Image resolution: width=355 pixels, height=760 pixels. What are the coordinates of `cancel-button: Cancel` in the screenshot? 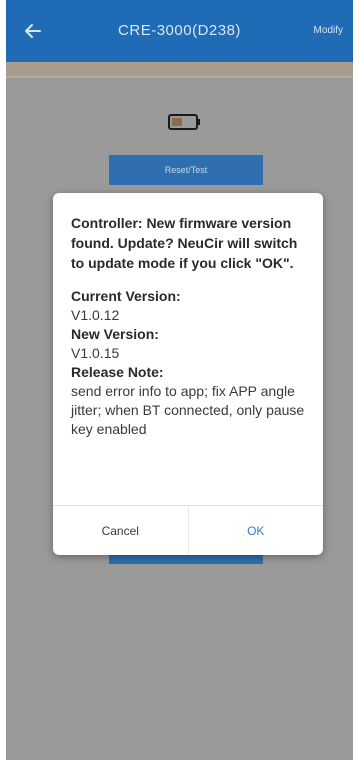 It's located at (121, 530).